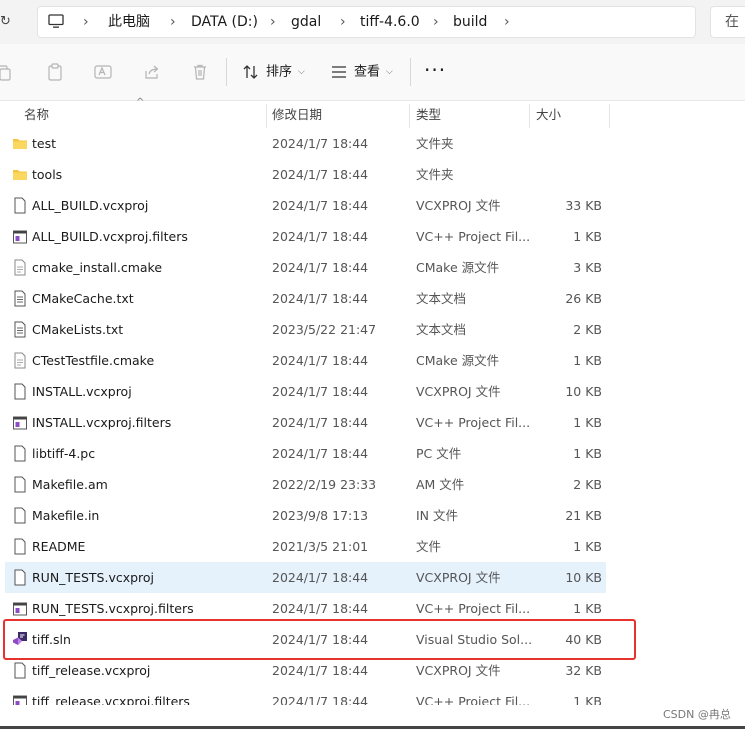  I want to click on text-file-icon, so click(20, 298).